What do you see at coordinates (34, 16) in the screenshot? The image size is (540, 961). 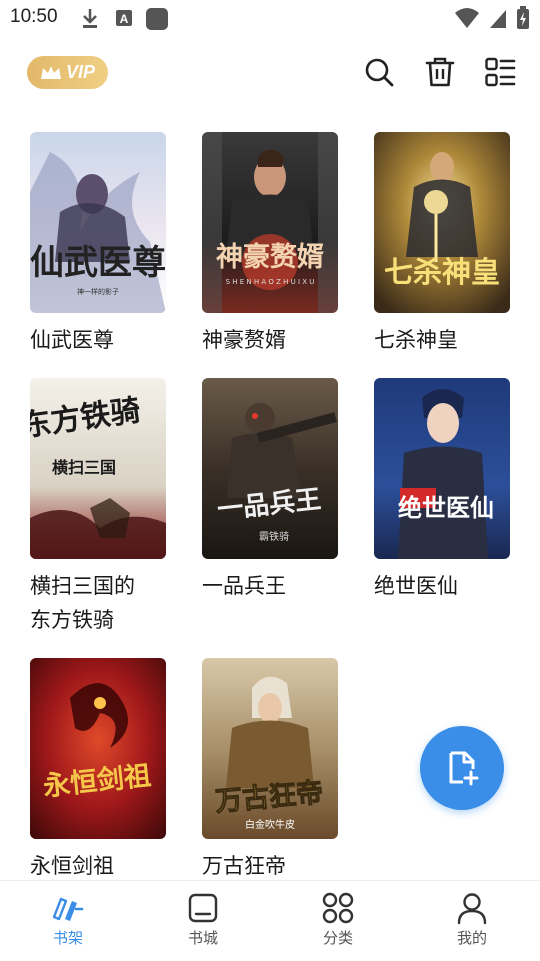 I see `status-time: 10:50` at bounding box center [34, 16].